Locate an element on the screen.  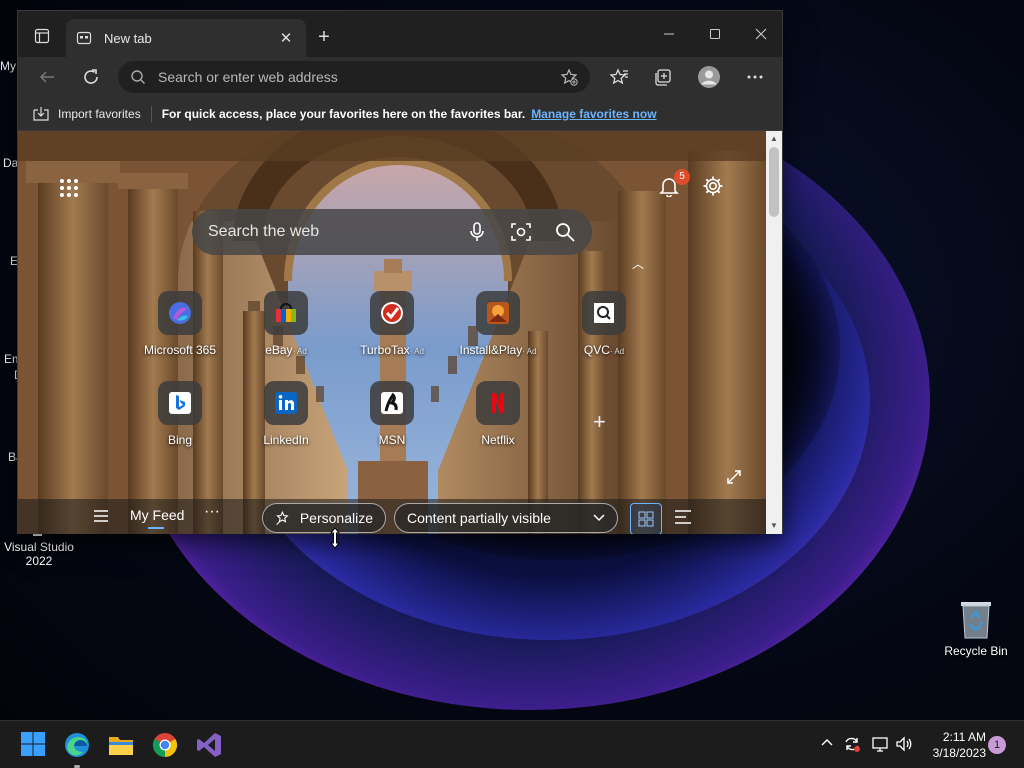
notifications-button: 5 is located at coordinates (674, 184).